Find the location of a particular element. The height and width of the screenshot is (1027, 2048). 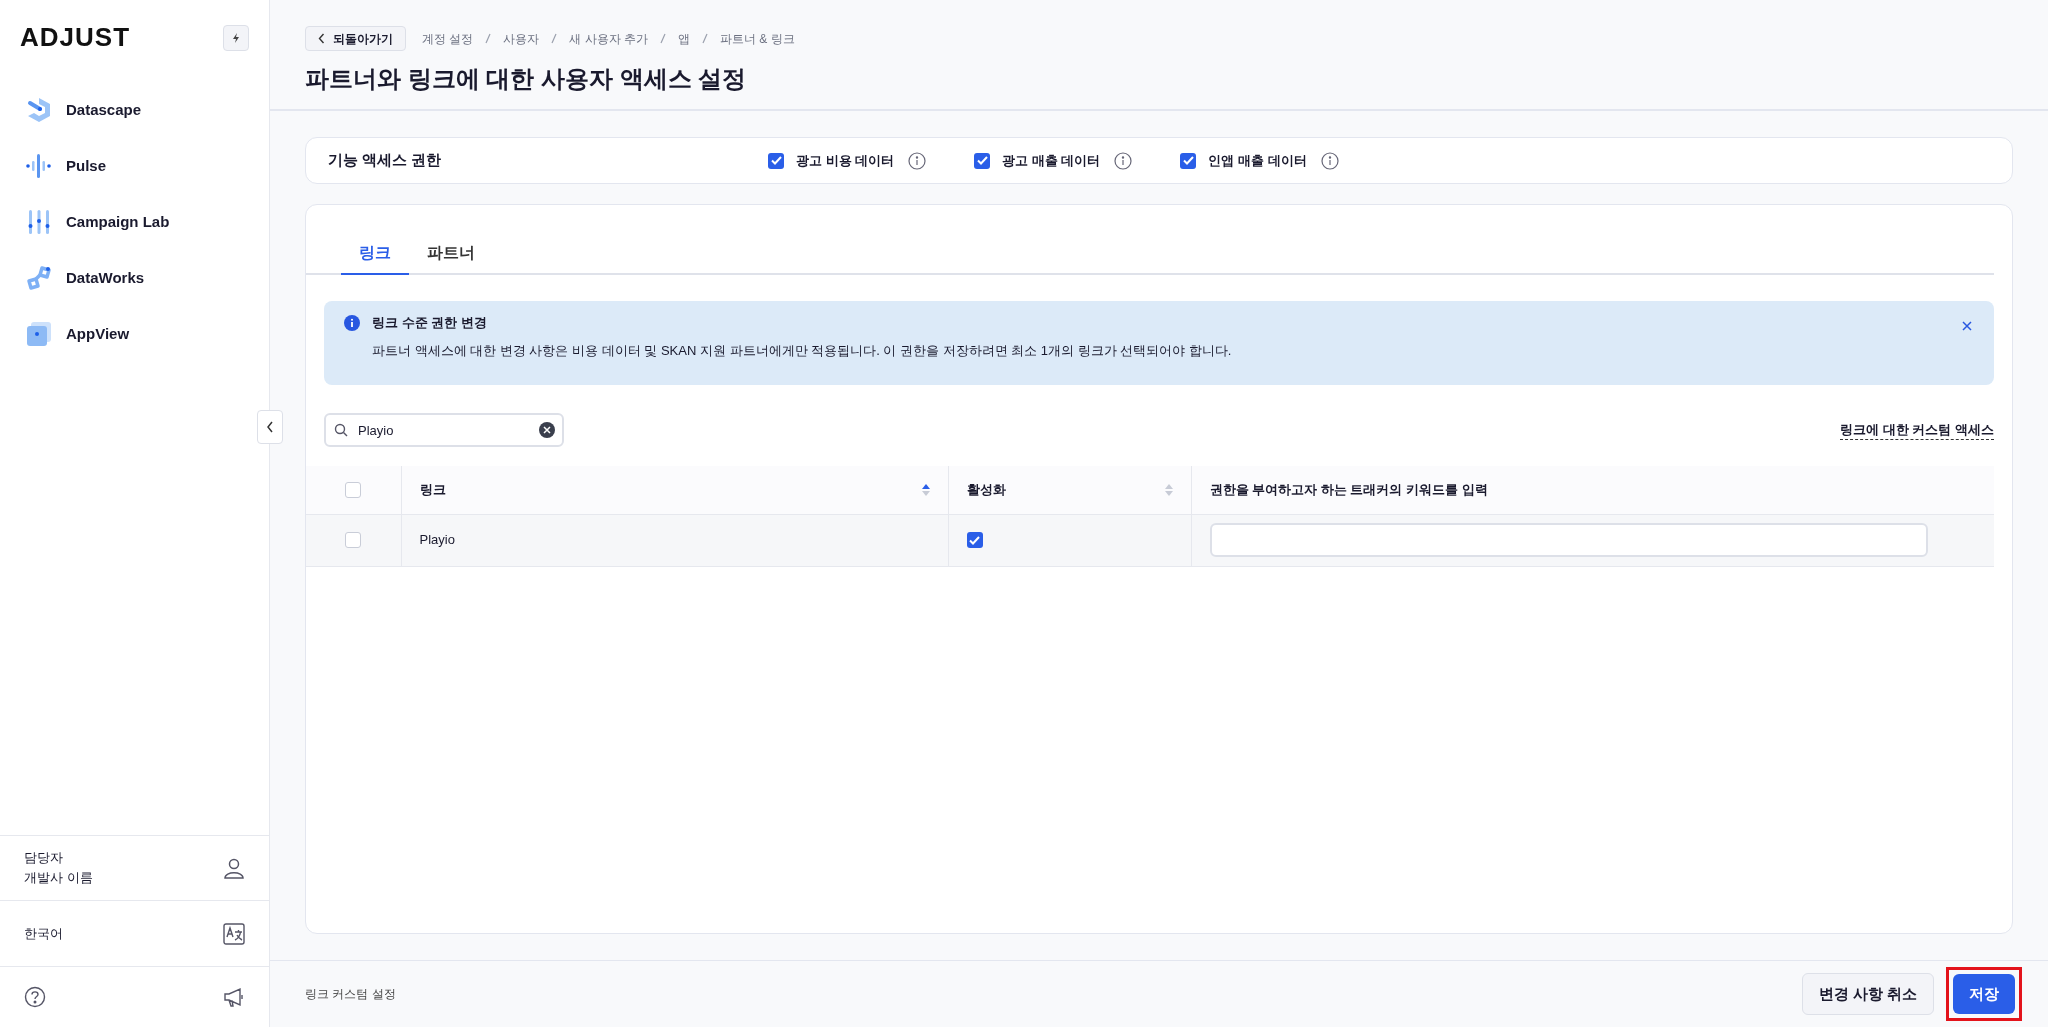

translate-icon is located at coordinates (234, 933).